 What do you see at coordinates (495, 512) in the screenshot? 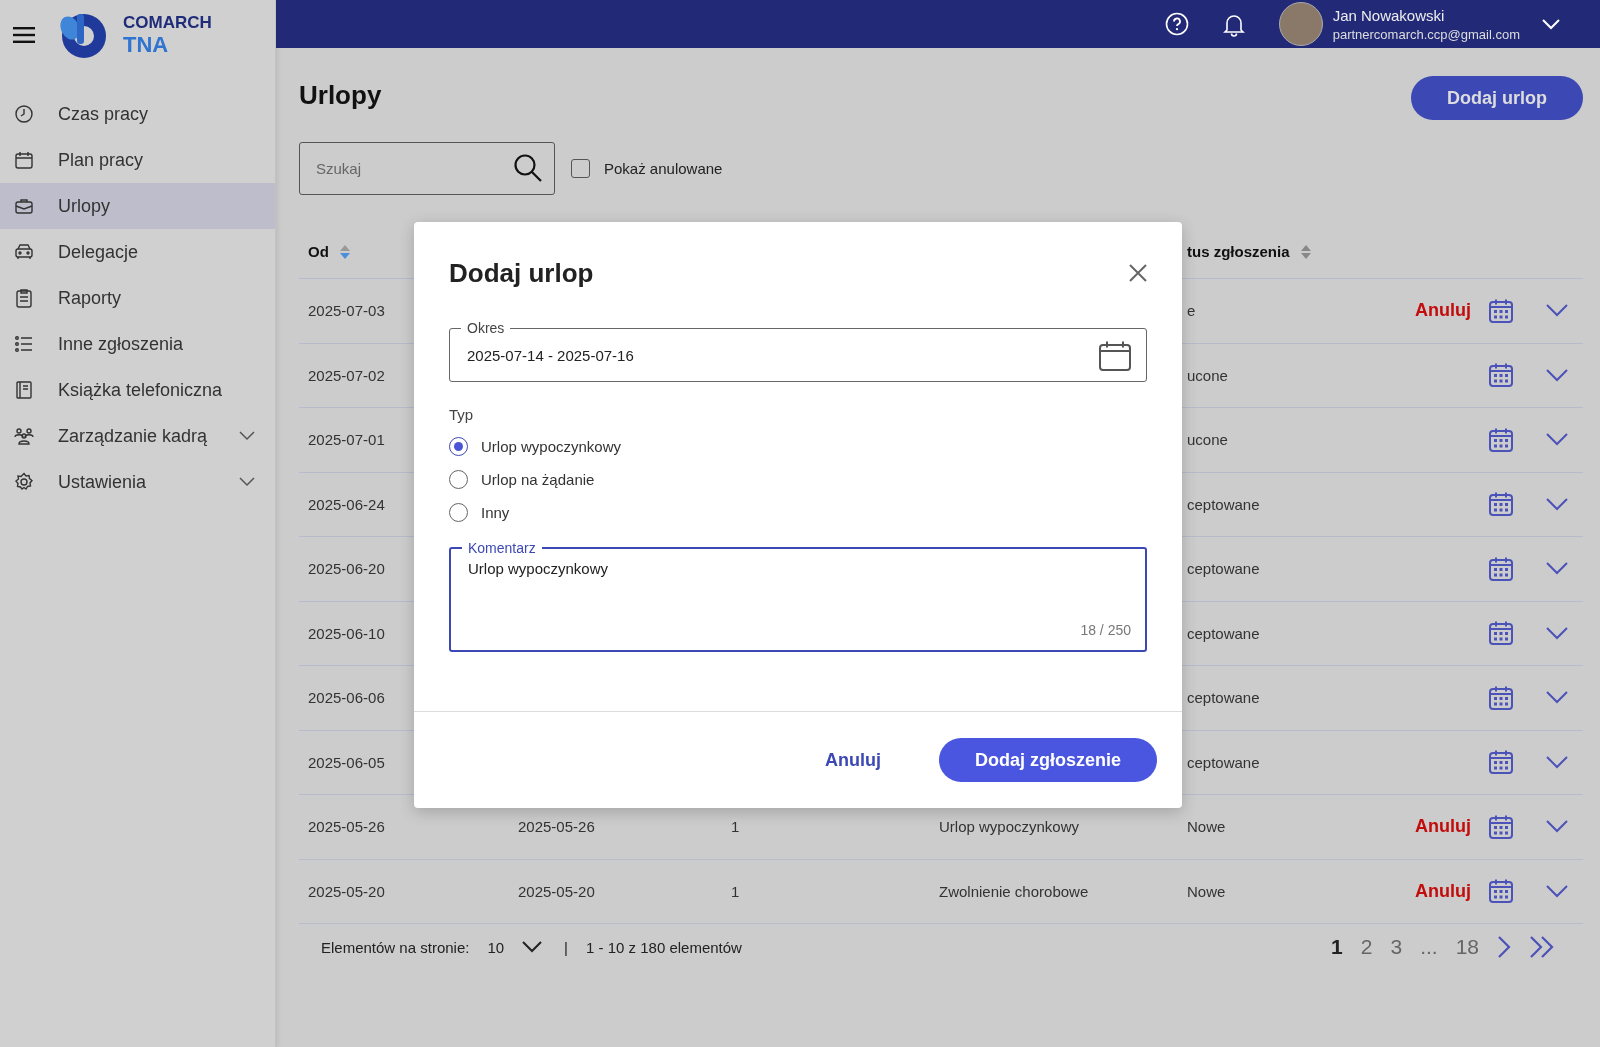
I see `radio-label: Inny` at bounding box center [495, 512].